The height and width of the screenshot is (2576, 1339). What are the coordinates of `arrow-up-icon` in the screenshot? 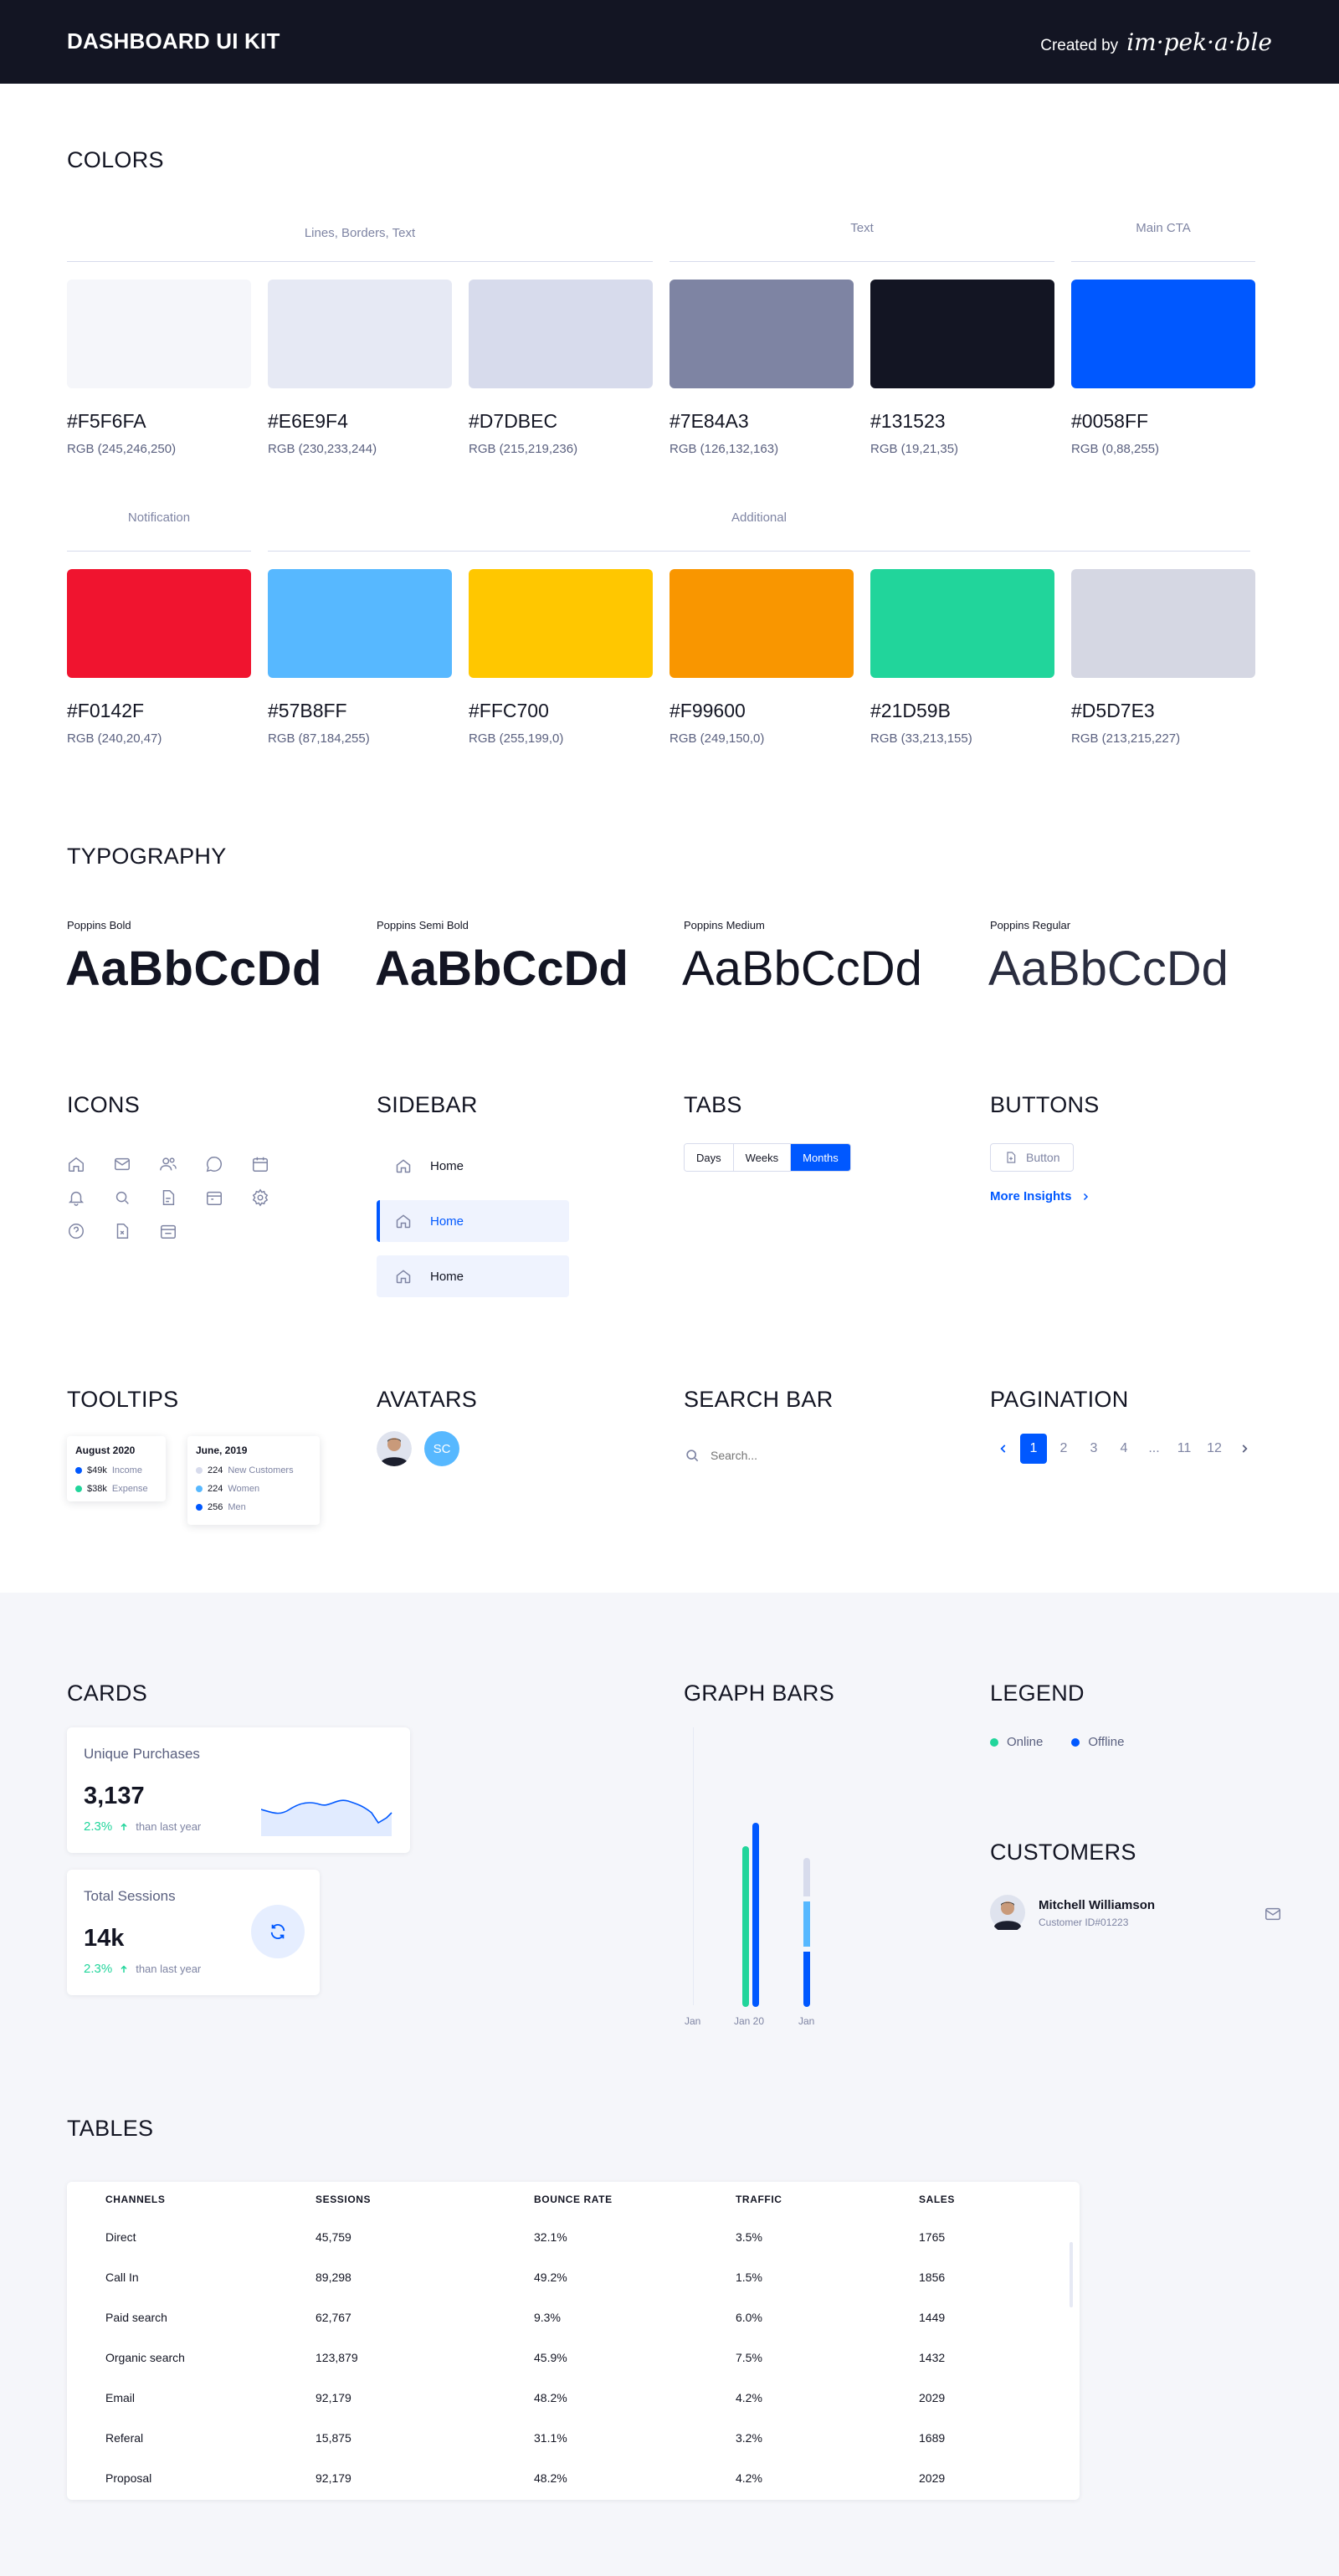 It's located at (124, 1968).